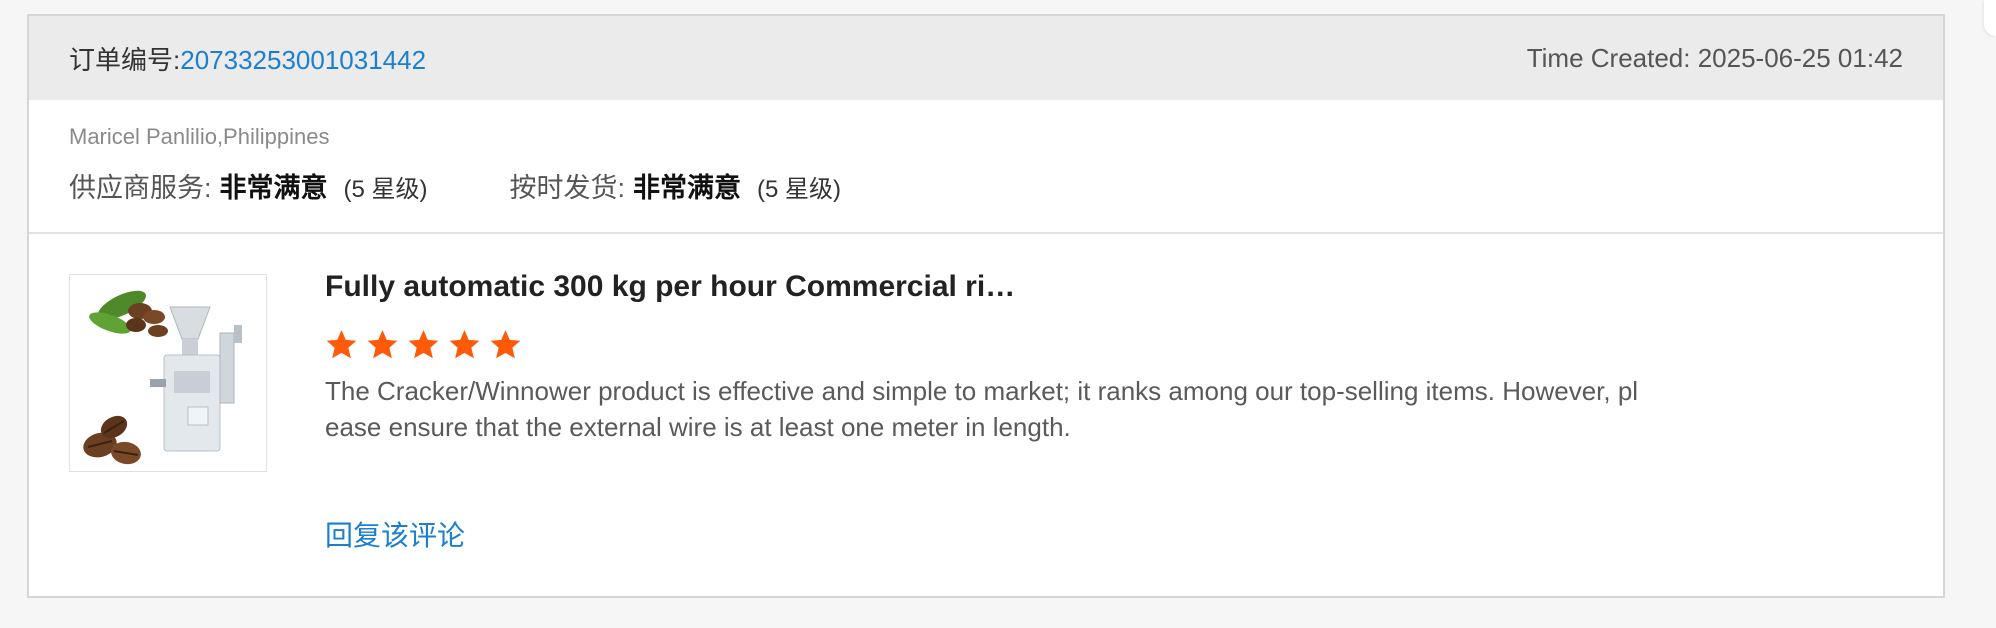 Image resolution: width=1996 pixels, height=628 pixels. I want to click on ratings-line: 供应商服务: 非常满意 (5 星级) 按时发货: 非常满意 (5 星级), so click(986, 185).